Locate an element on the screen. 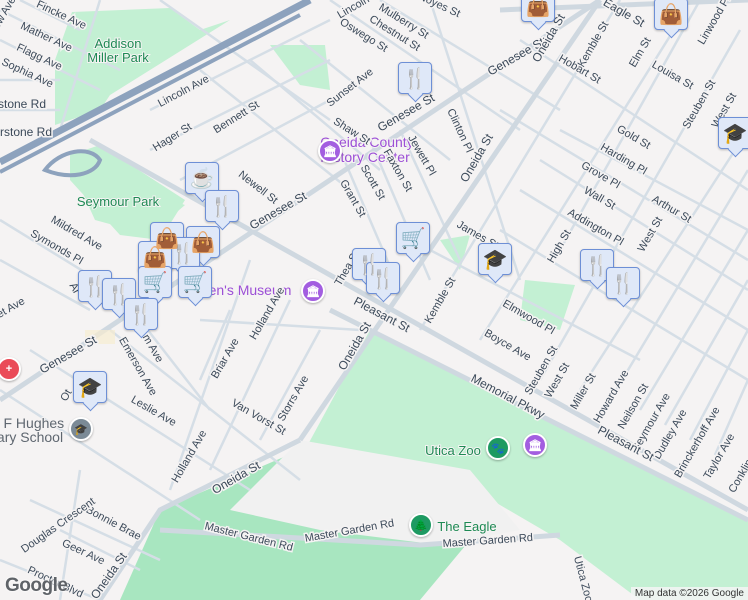 This screenshot has width=748, height=600. poi-label: ary School is located at coordinates (32, 437).